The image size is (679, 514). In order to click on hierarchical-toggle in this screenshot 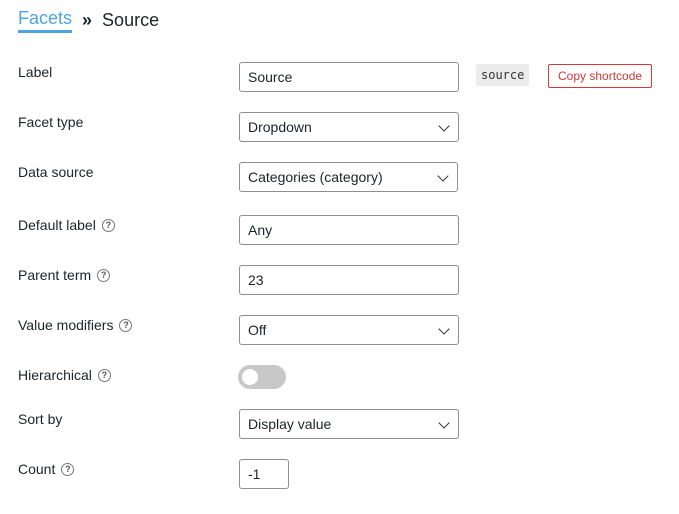, I will do `click(262, 377)`.